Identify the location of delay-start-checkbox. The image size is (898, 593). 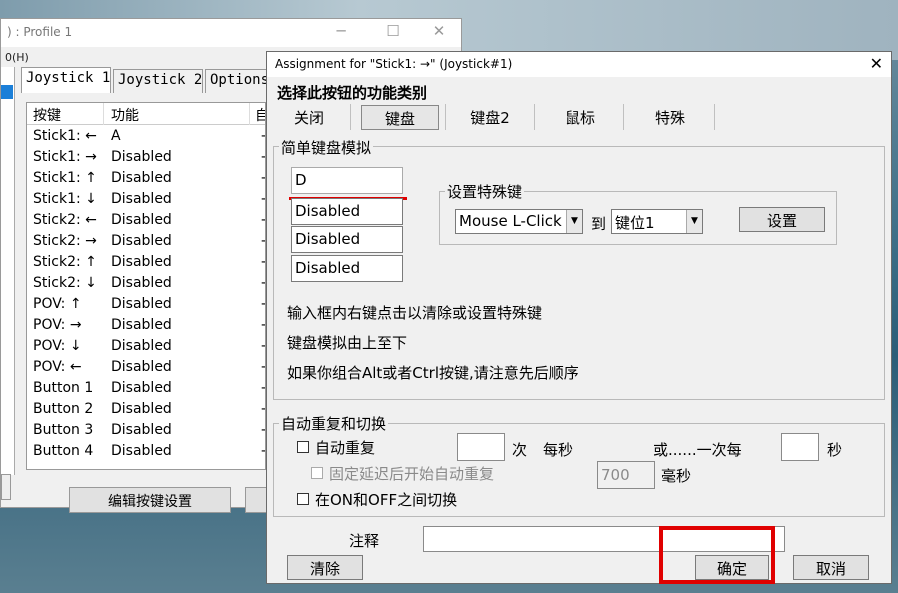
(317, 473).